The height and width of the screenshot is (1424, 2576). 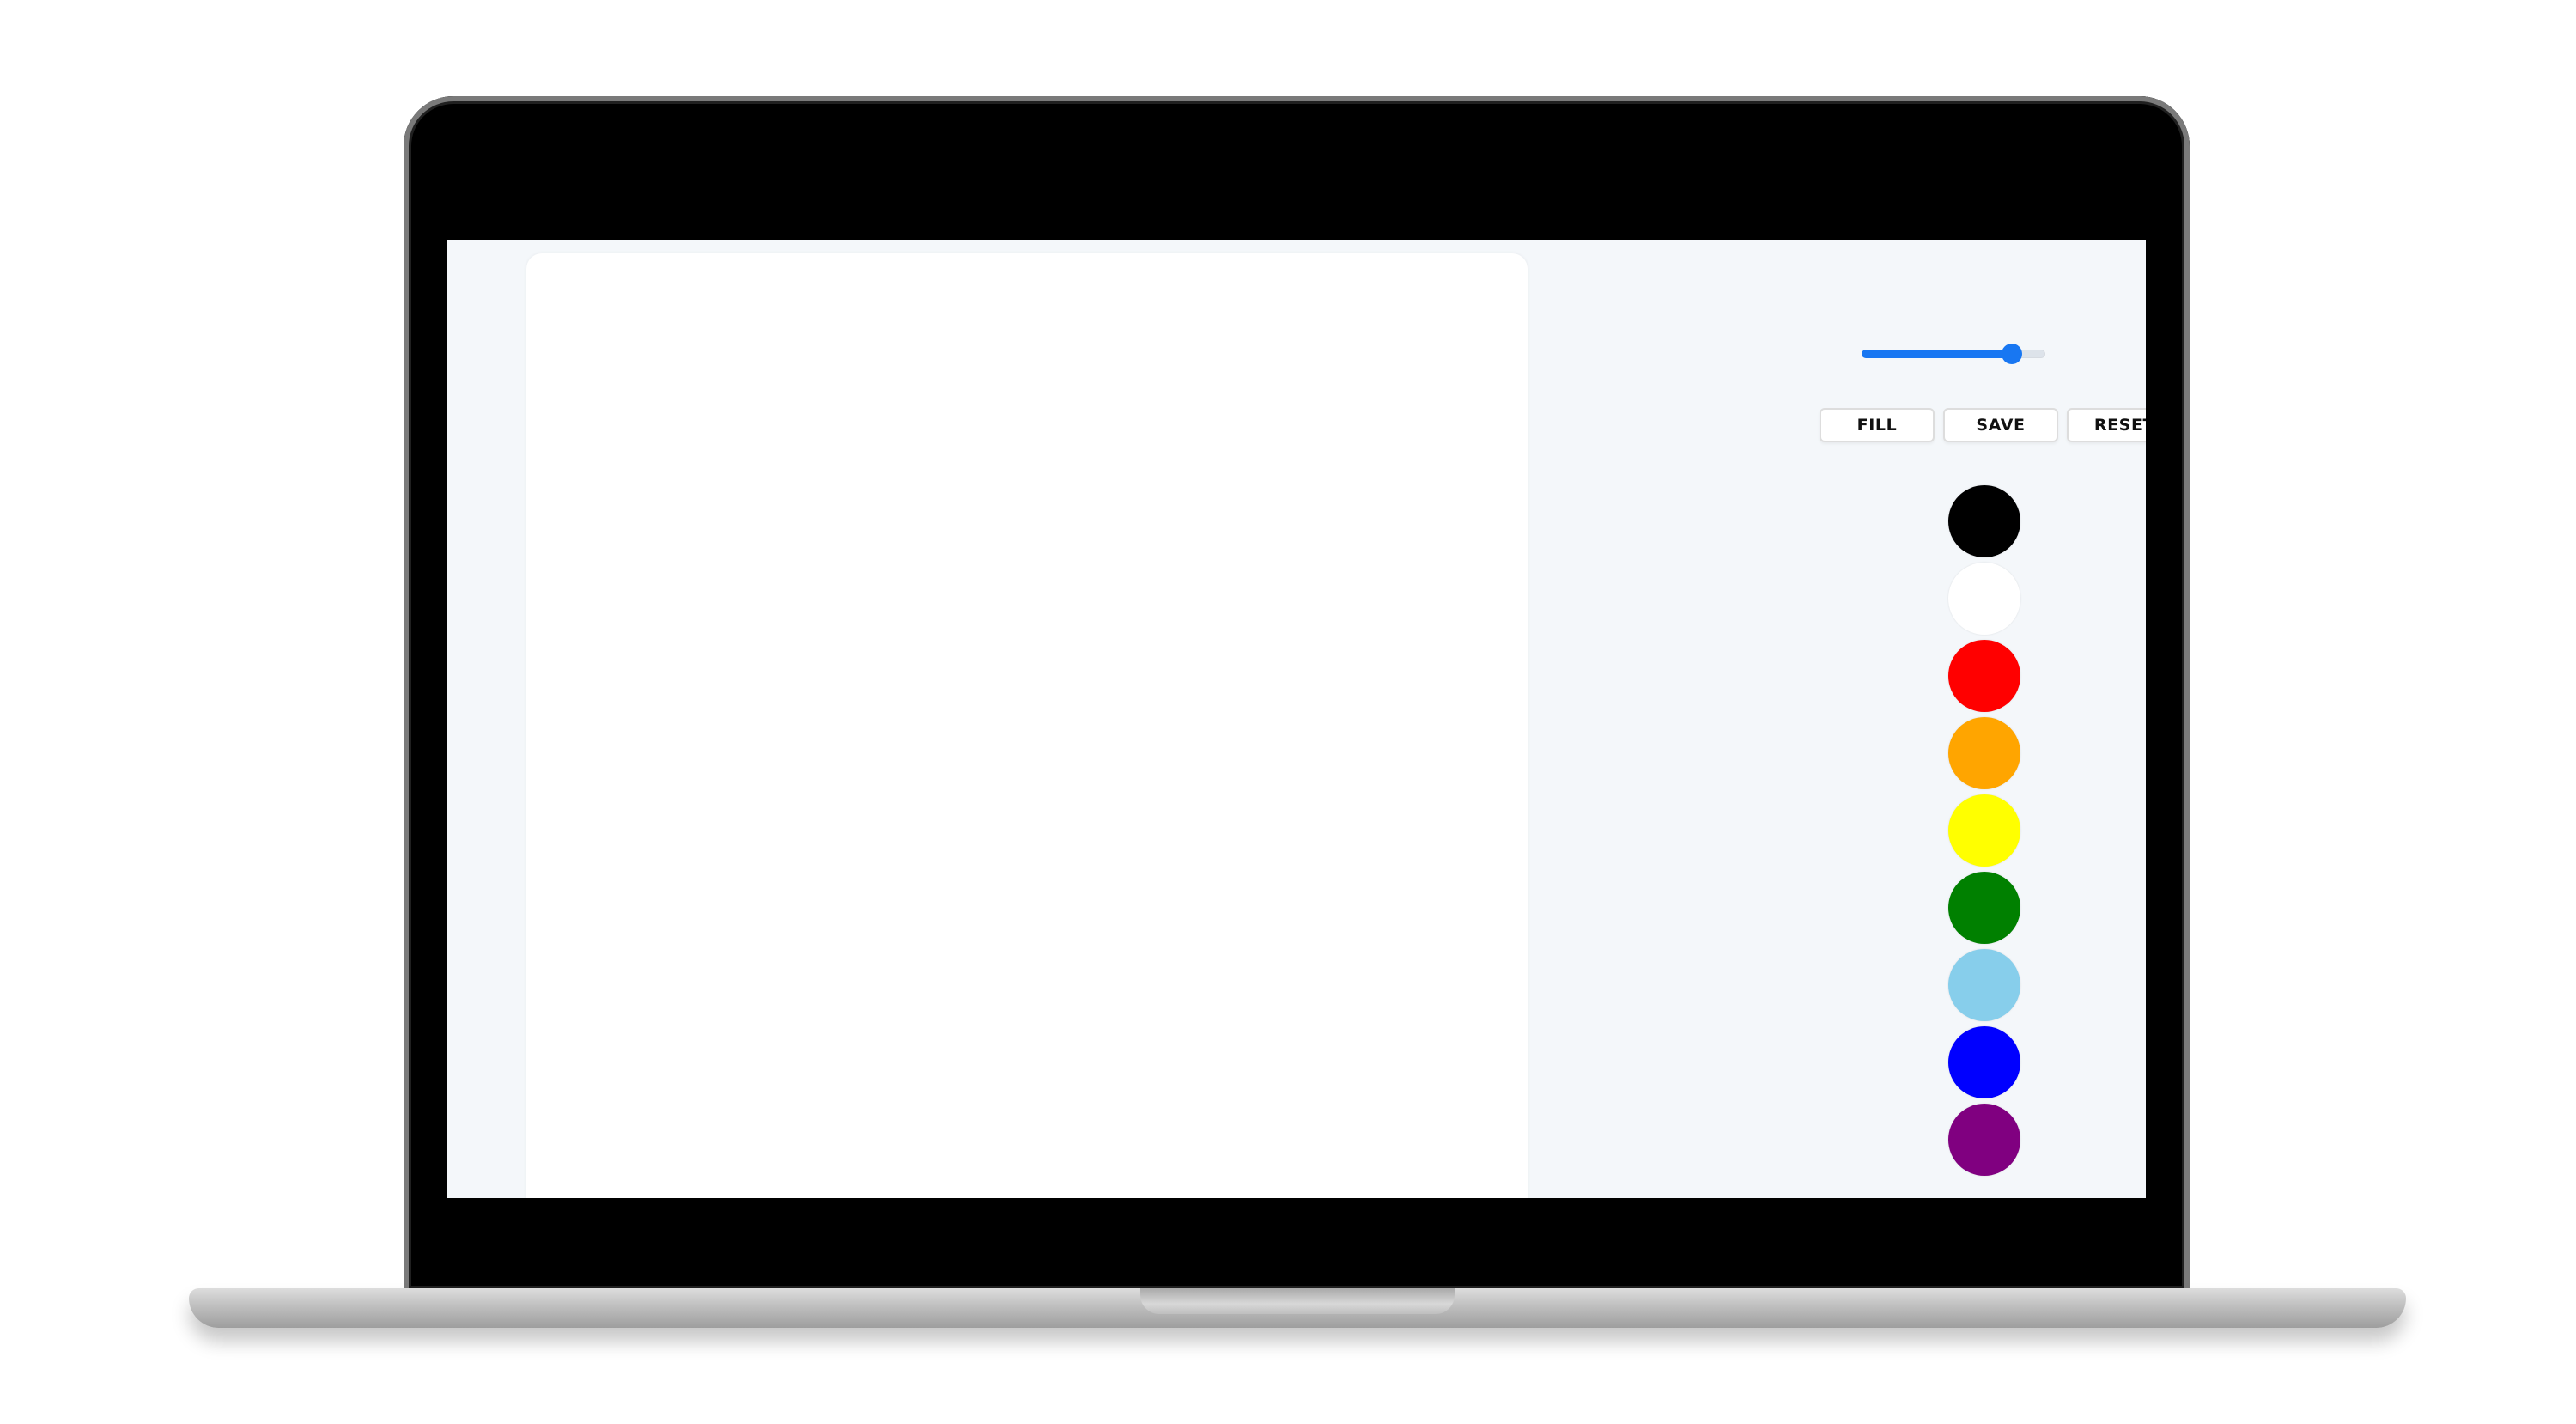 I want to click on slider-fill, so click(x=1937, y=354).